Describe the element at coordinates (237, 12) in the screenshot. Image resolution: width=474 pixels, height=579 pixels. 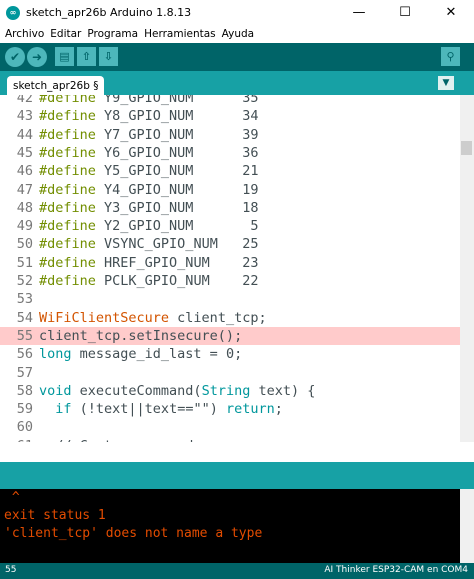
I see `title-bar: ∞ sketch_apr26b Arduino 1.8.13 — ☐ ✕` at that location.